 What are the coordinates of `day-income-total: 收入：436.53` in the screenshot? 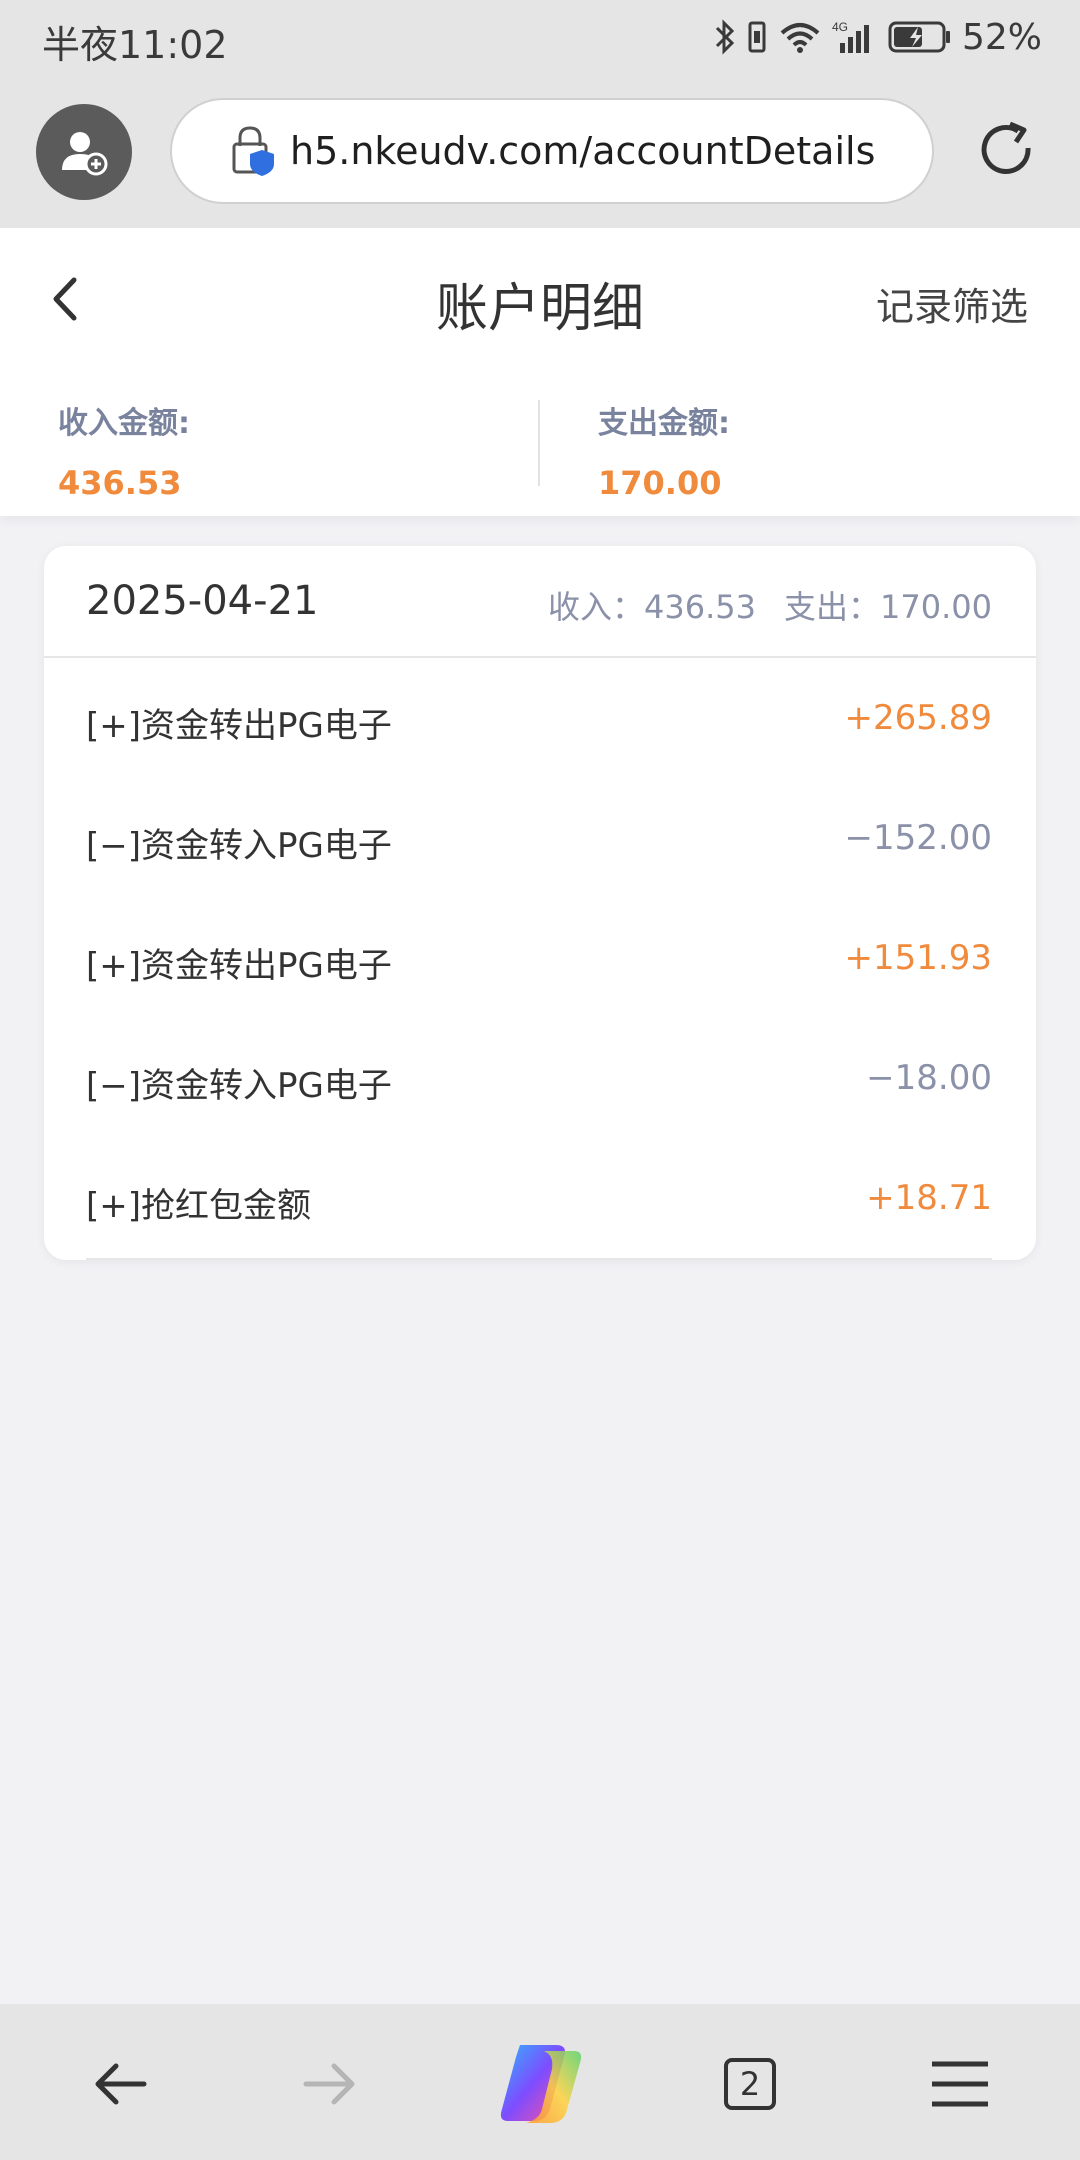 It's located at (652, 607).